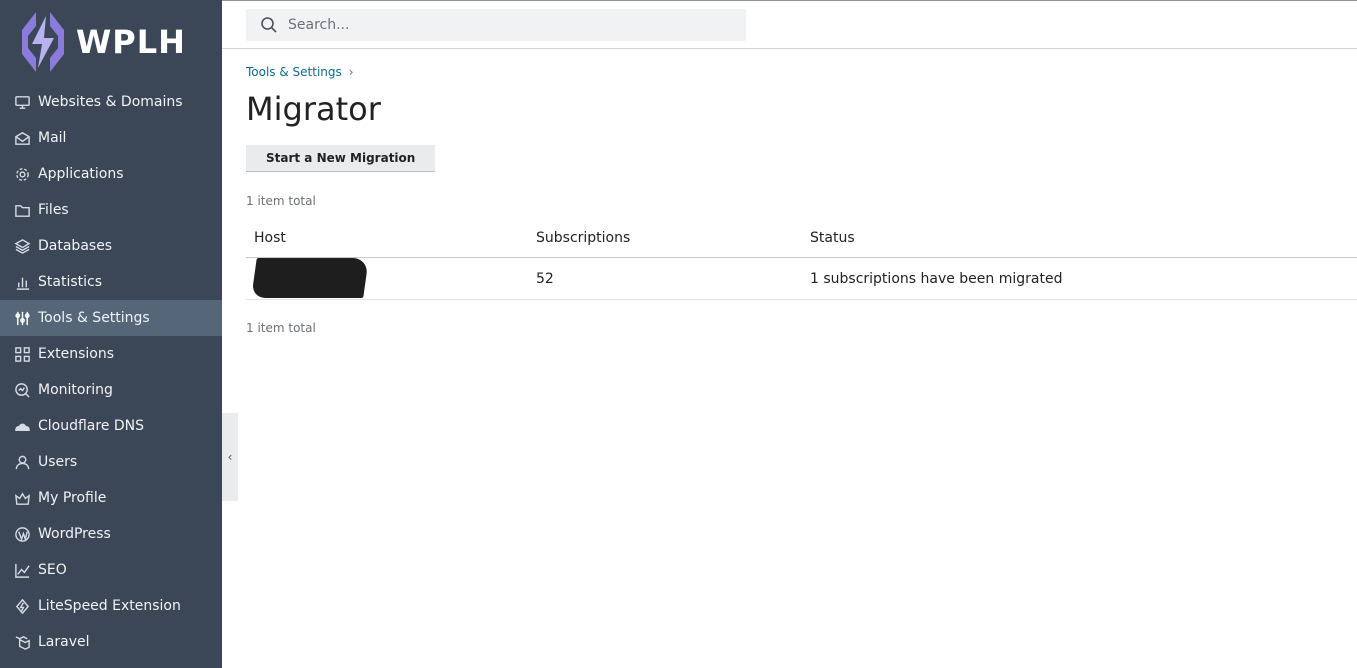 The height and width of the screenshot is (668, 1357). Describe the element at coordinates (53, 210) in the screenshot. I see `sidebar-item-label: Files` at that location.